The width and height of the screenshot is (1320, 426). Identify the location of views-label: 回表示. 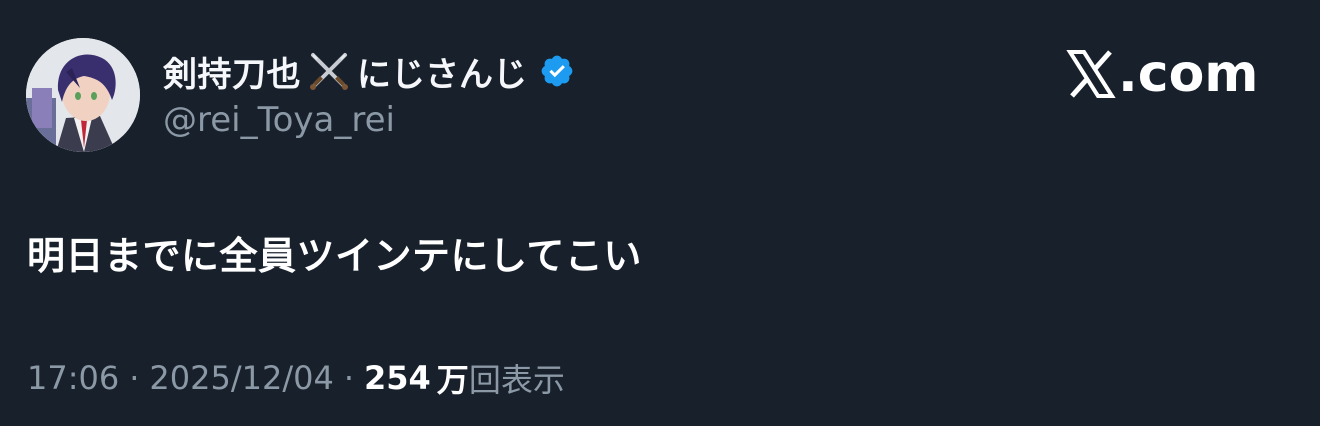
(516, 380).